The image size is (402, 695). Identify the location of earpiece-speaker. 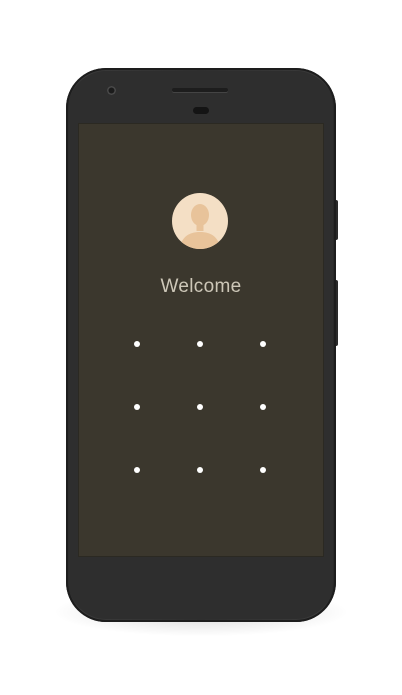
(200, 90).